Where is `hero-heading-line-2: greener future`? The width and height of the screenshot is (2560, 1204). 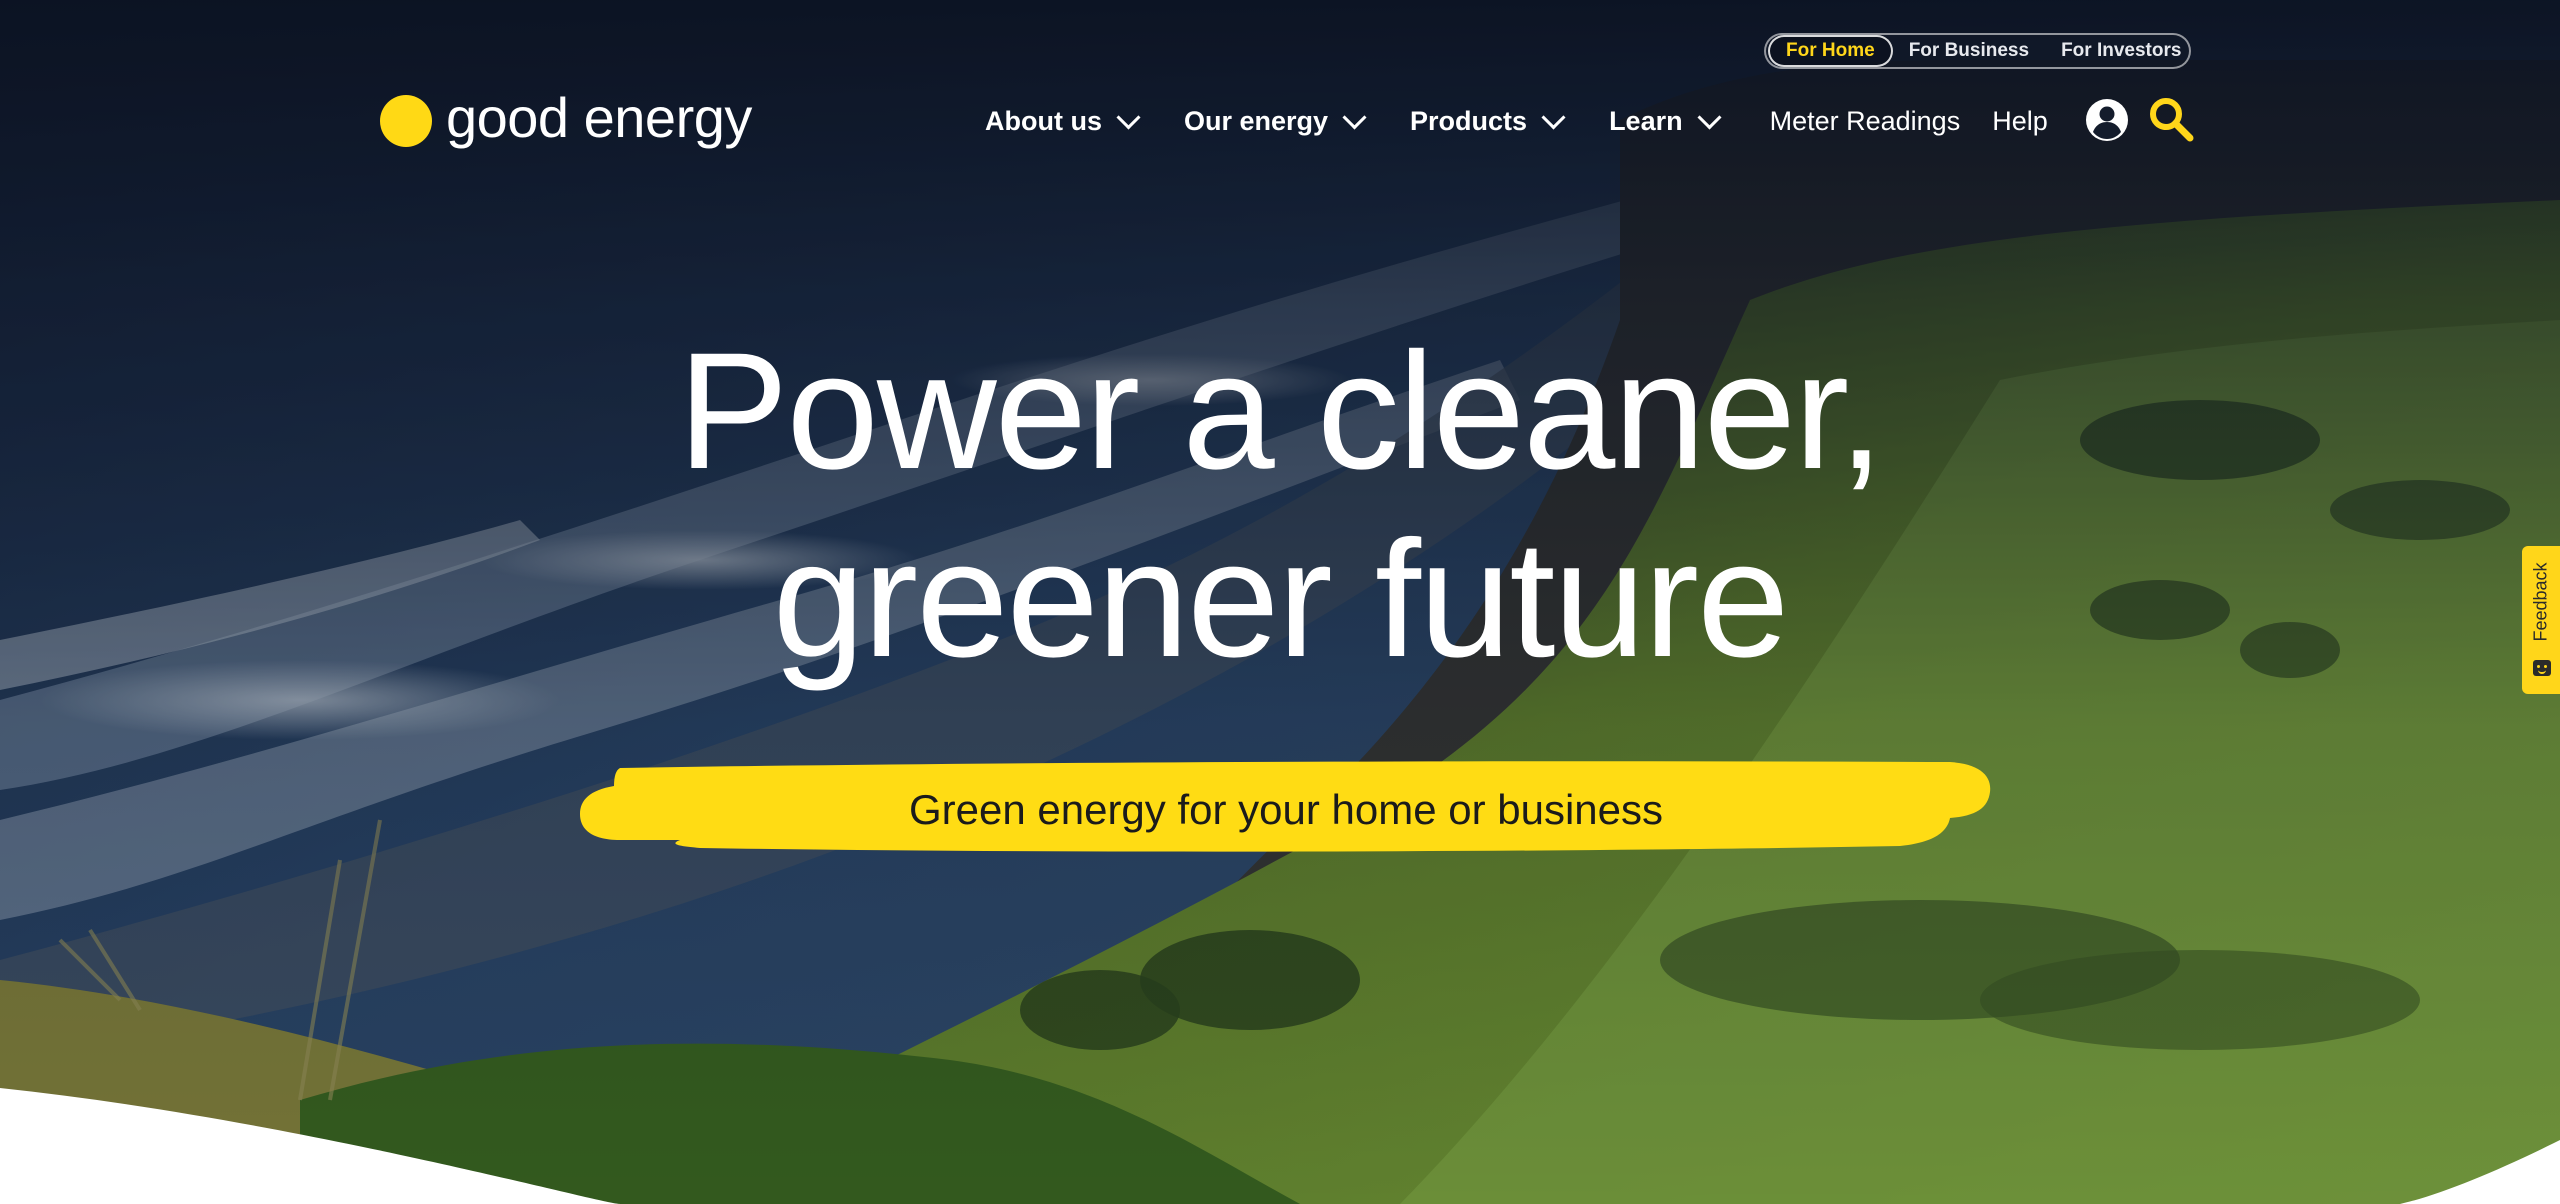
hero-heading-line-2: greener future is located at coordinates (1281, 599).